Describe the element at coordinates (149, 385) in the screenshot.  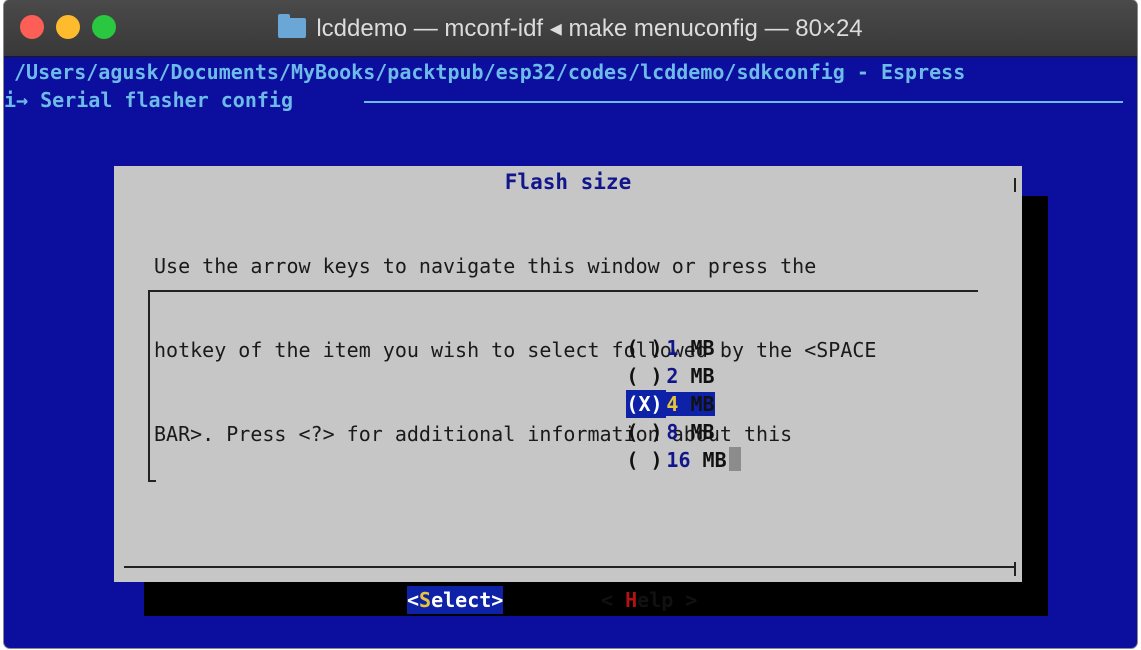
I see `list-box-left-border` at that location.